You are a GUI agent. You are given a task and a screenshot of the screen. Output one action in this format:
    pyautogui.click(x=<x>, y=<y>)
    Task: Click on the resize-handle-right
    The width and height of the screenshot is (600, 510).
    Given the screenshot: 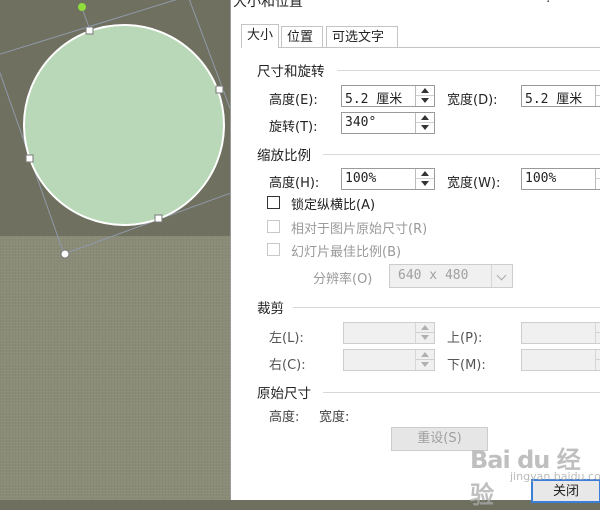 What is the action you would take?
    pyautogui.click(x=219, y=89)
    